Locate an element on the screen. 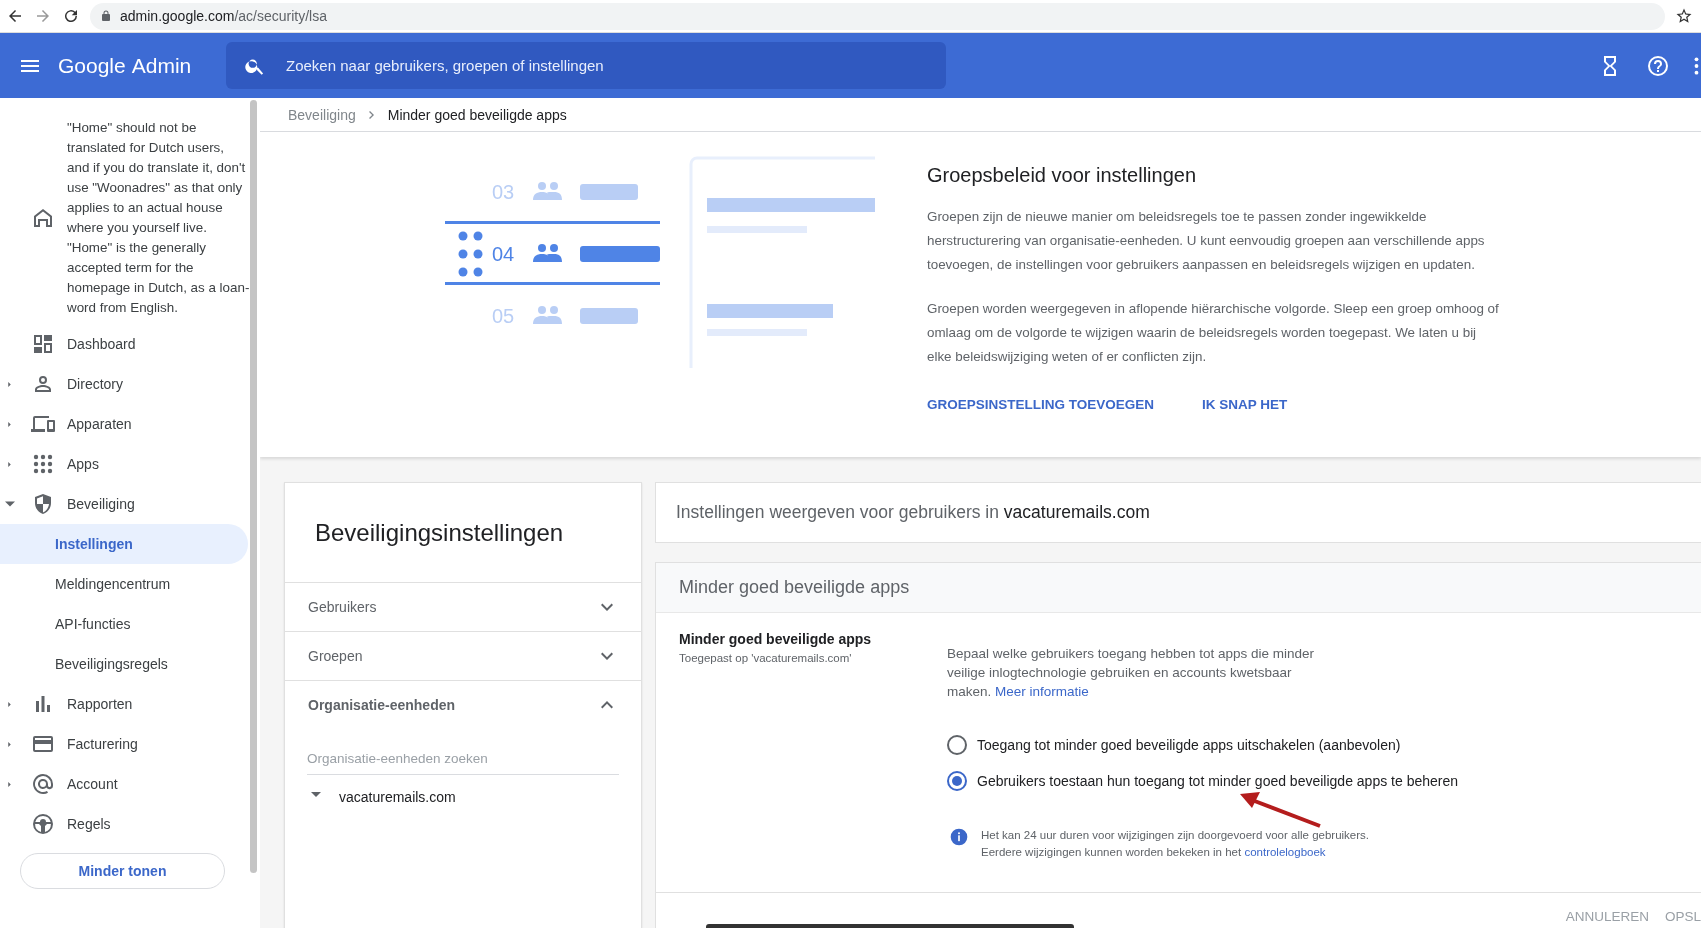 The width and height of the screenshot is (1701, 928). audit-log-link: controlelogboek is located at coordinates (1285, 852).